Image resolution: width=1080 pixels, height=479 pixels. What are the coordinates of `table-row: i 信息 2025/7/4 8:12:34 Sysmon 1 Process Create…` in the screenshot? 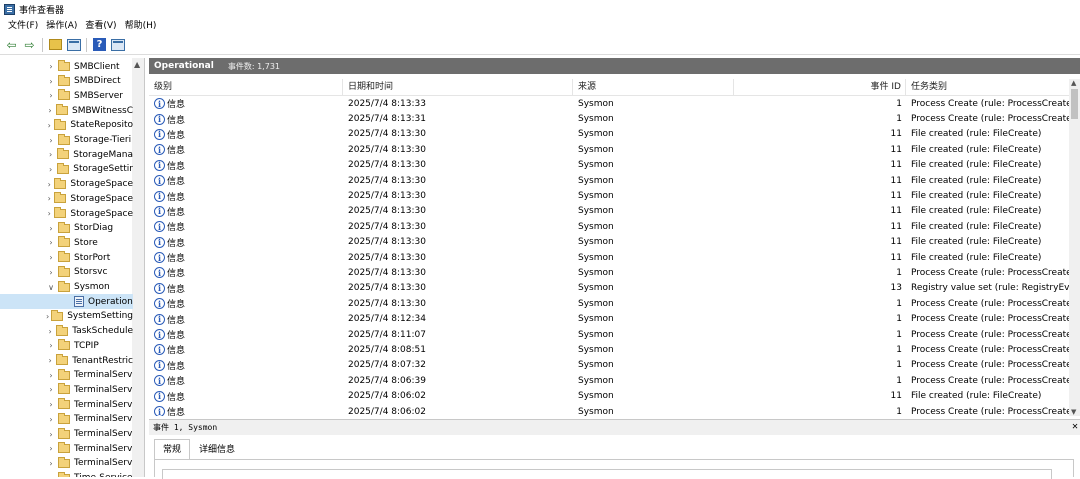 It's located at (609, 318).